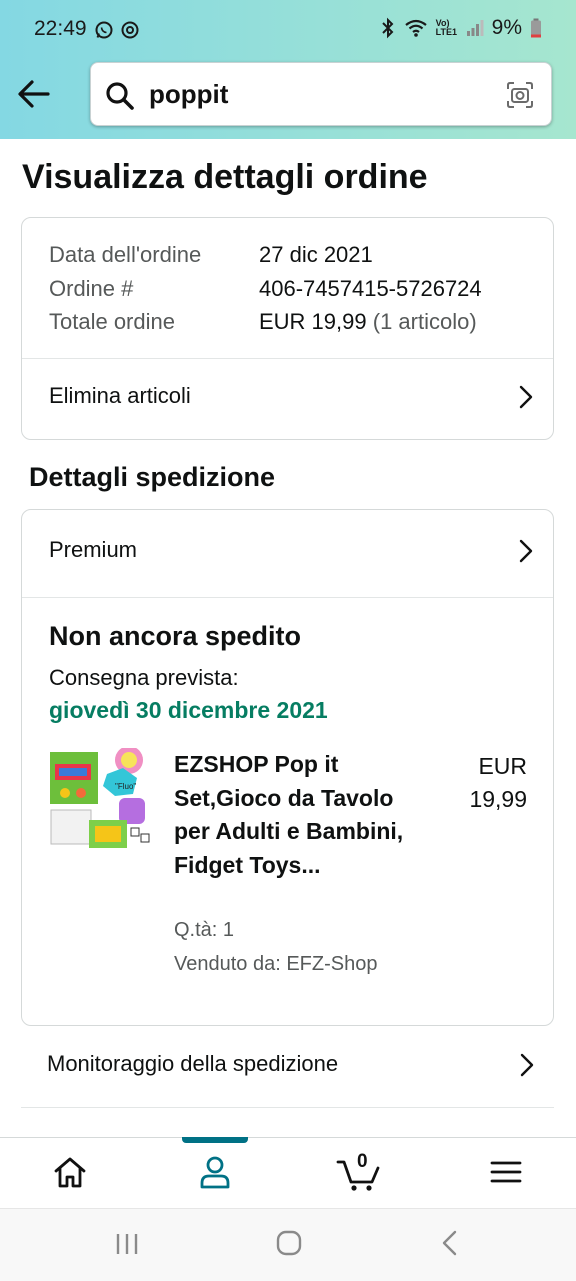 The width and height of the screenshot is (576, 1281). I want to click on product-seller: Venduto da: EFZ-Shop, so click(276, 964).